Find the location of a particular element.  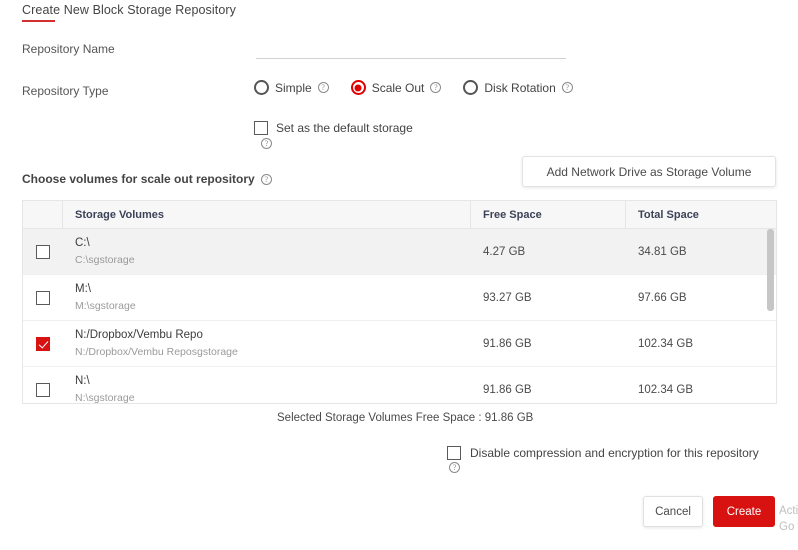

help-icon-disk-rotation: ? is located at coordinates (567, 87).